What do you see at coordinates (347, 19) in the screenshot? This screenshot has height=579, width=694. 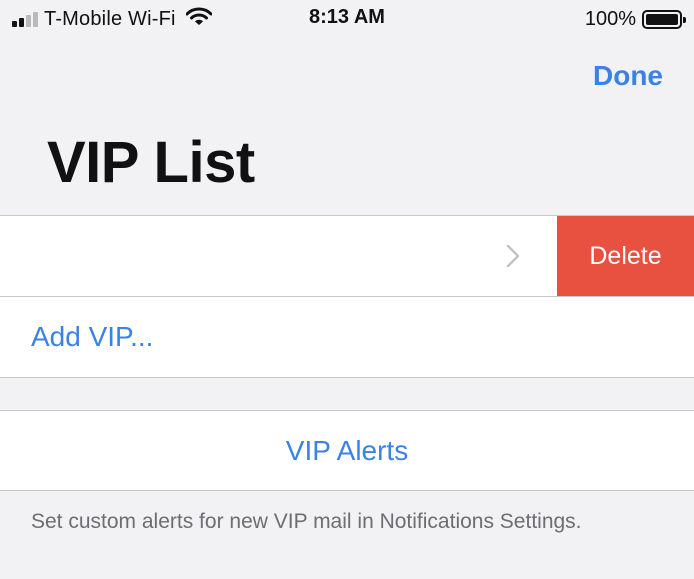 I see `status-bar: T-Mobile Wi-Fi 8:13 AM 100%` at bounding box center [347, 19].